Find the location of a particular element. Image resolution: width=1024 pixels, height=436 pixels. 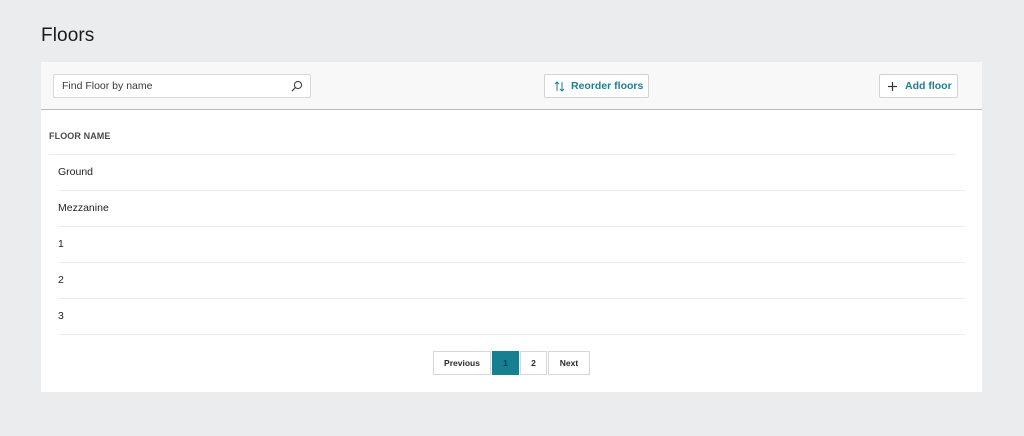

table-row: 2 is located at coordinates (511, 281).